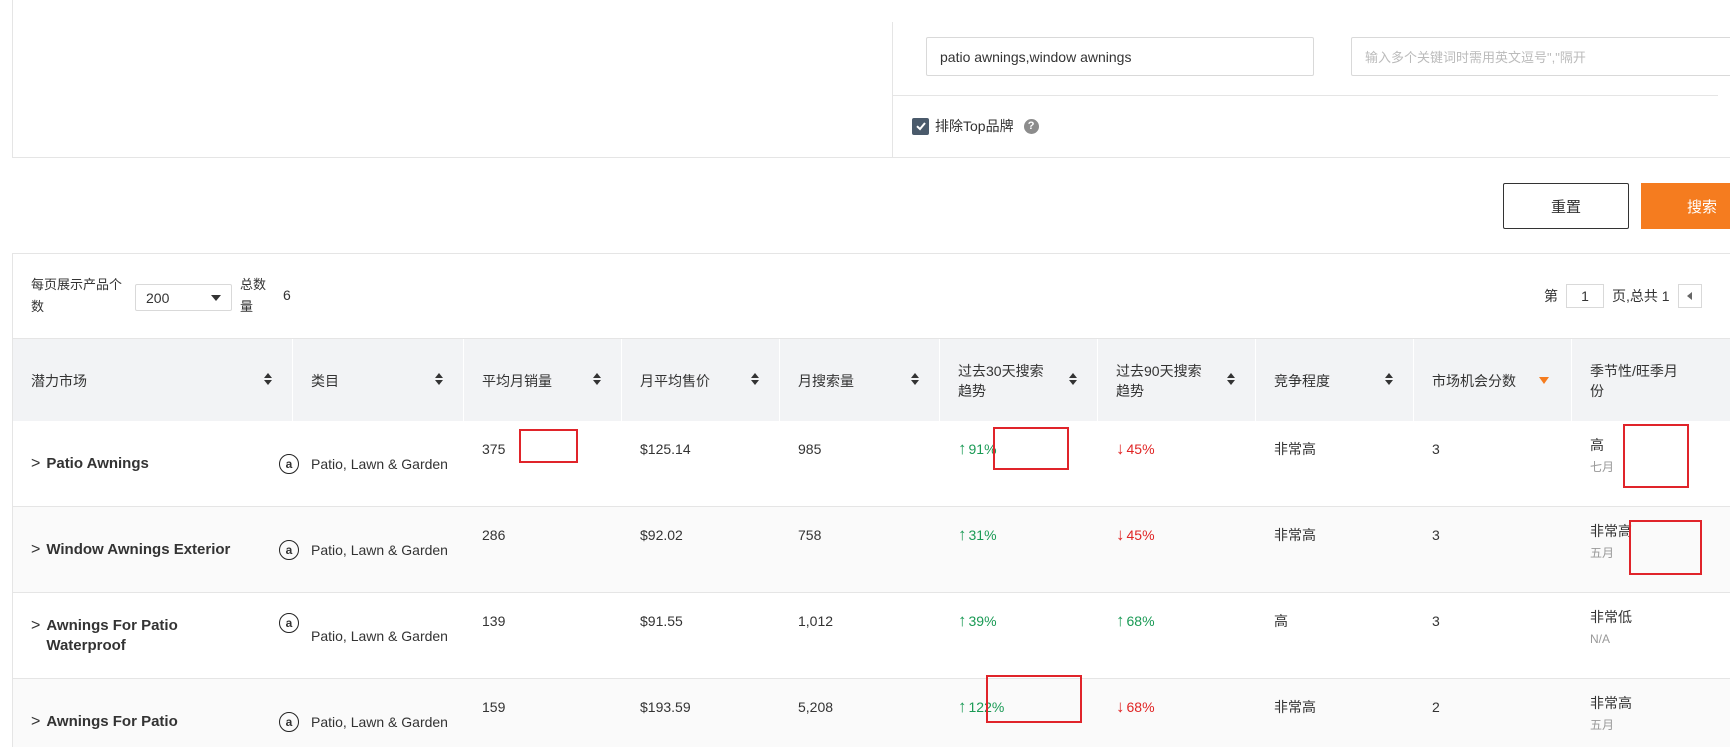  I want to click on pagination: 第 1 页,总共 1, so click(1623, 296).